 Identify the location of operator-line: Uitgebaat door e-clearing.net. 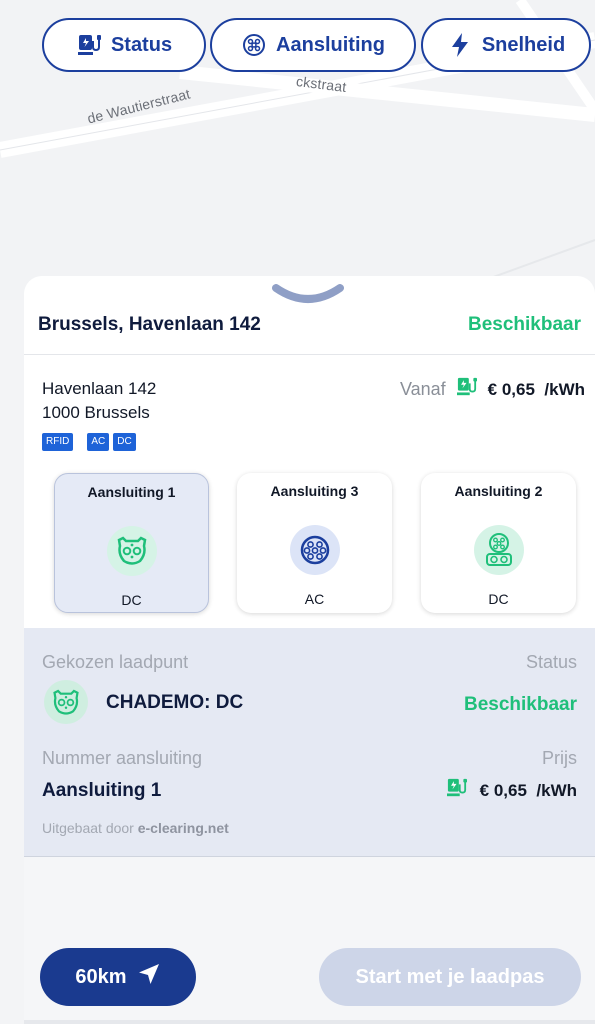
(135, 828).